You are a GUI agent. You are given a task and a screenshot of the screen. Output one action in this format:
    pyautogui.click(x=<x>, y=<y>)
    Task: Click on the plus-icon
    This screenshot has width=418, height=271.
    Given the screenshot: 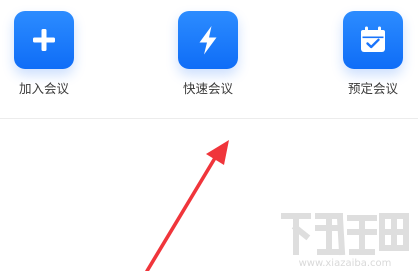 What is the action you would take?
    pyautogui.click(x=44, y=40)
    